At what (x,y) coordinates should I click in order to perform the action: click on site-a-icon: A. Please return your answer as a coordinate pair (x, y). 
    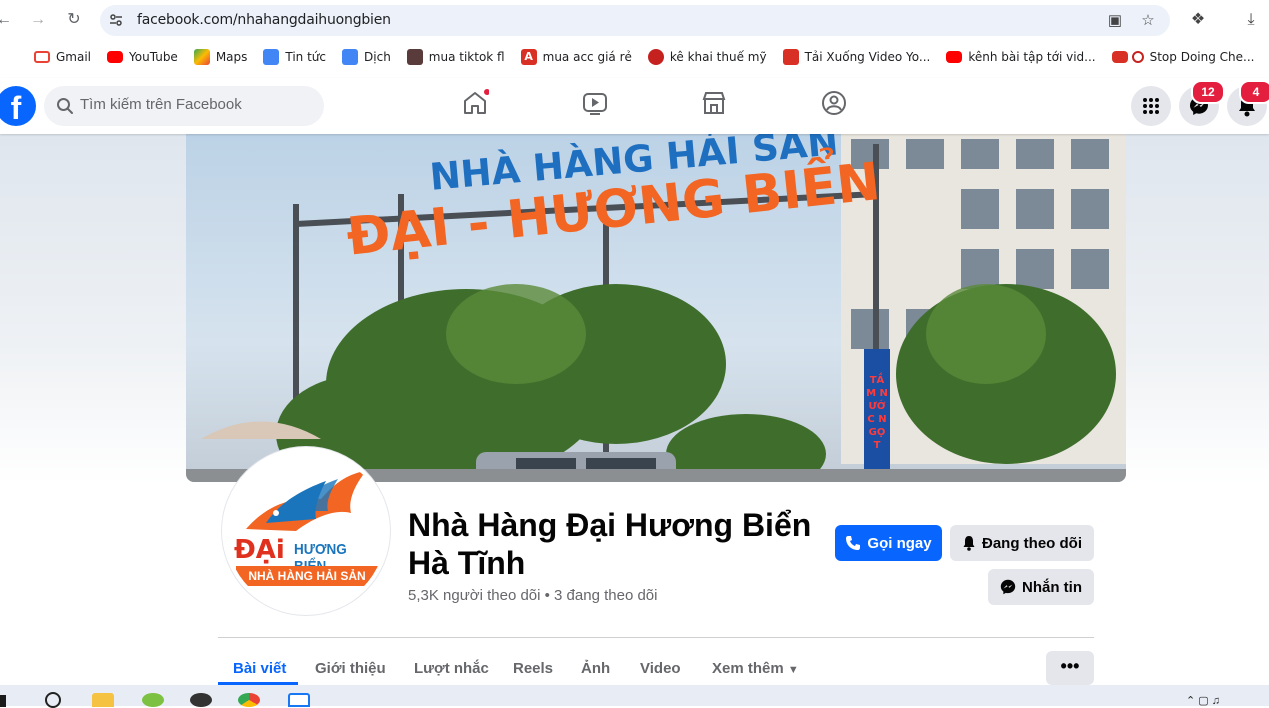
    Looking at the image, I should click on (528, 57).